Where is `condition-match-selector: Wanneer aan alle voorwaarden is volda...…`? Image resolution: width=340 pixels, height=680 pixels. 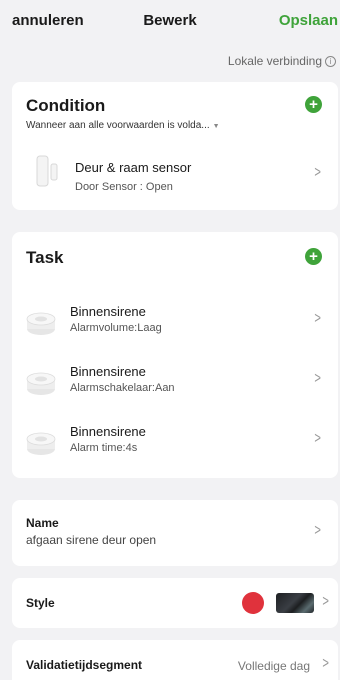
condition-match-selector: Wanneer aan alle voorwaarden is volda...… is located at coordinates (123, 125).